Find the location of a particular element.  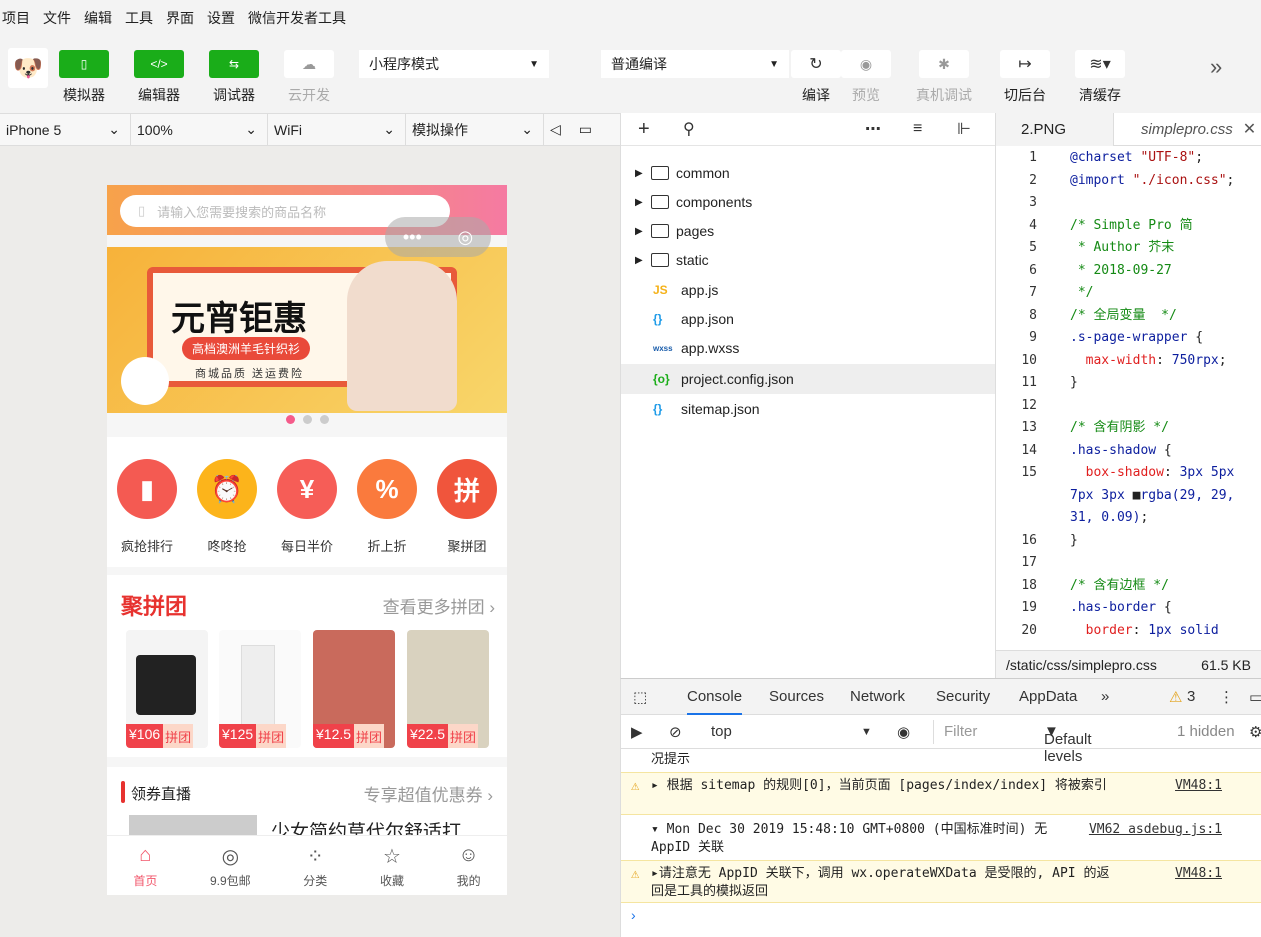

preview-label: 预览 is located at coordinates (866, 95).